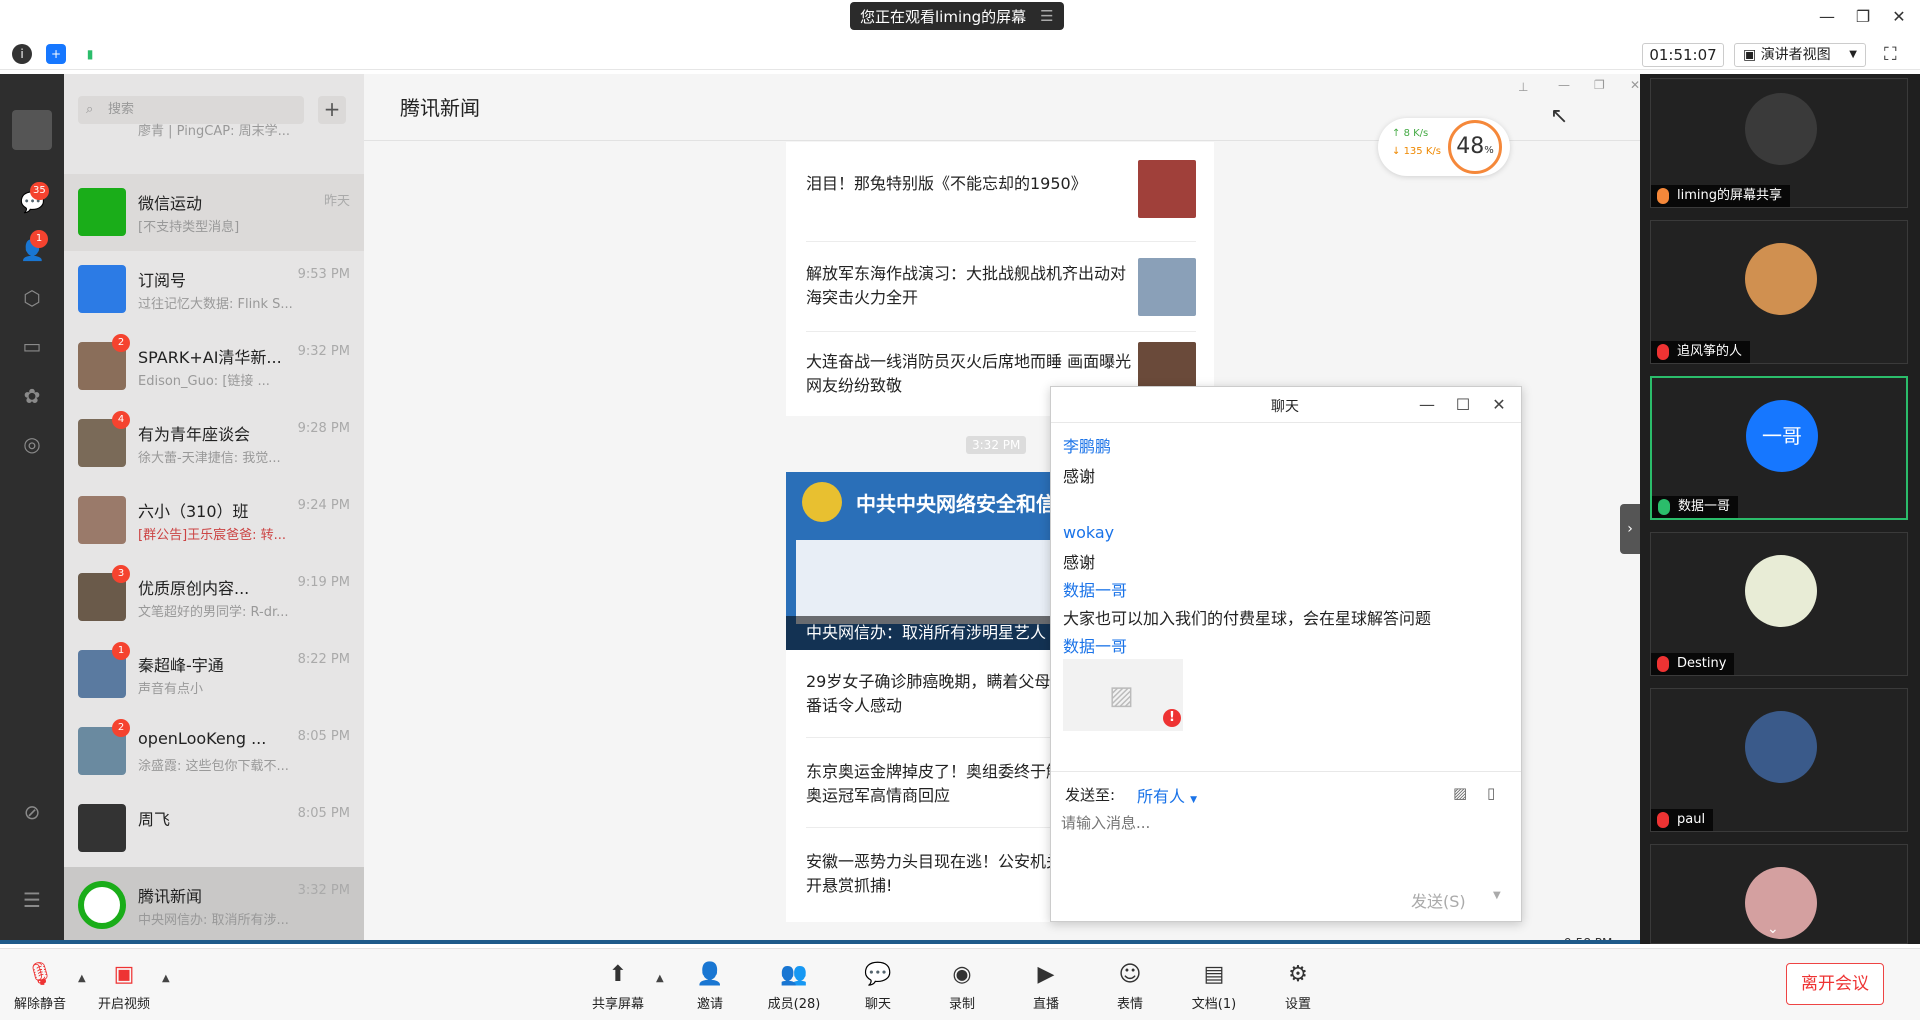 The image size is (1920, 1020). Describe the element at coordinates (1710, 351) in the screenshot. I see `participant-name: 追风筝的人` at that location.